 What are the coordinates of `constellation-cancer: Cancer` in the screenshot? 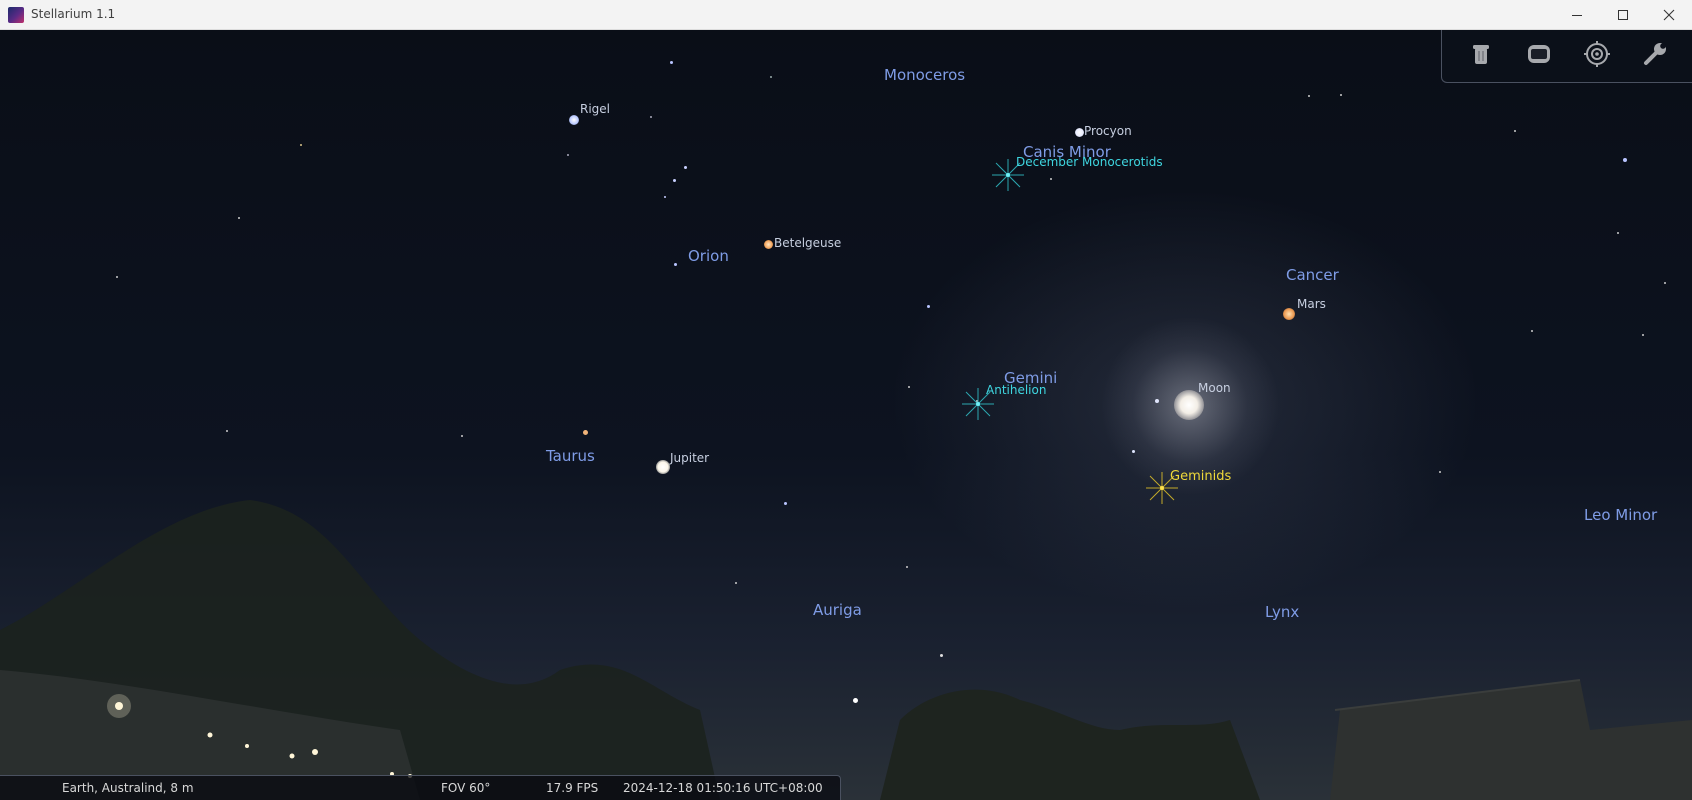 It's located at (1312, 275).